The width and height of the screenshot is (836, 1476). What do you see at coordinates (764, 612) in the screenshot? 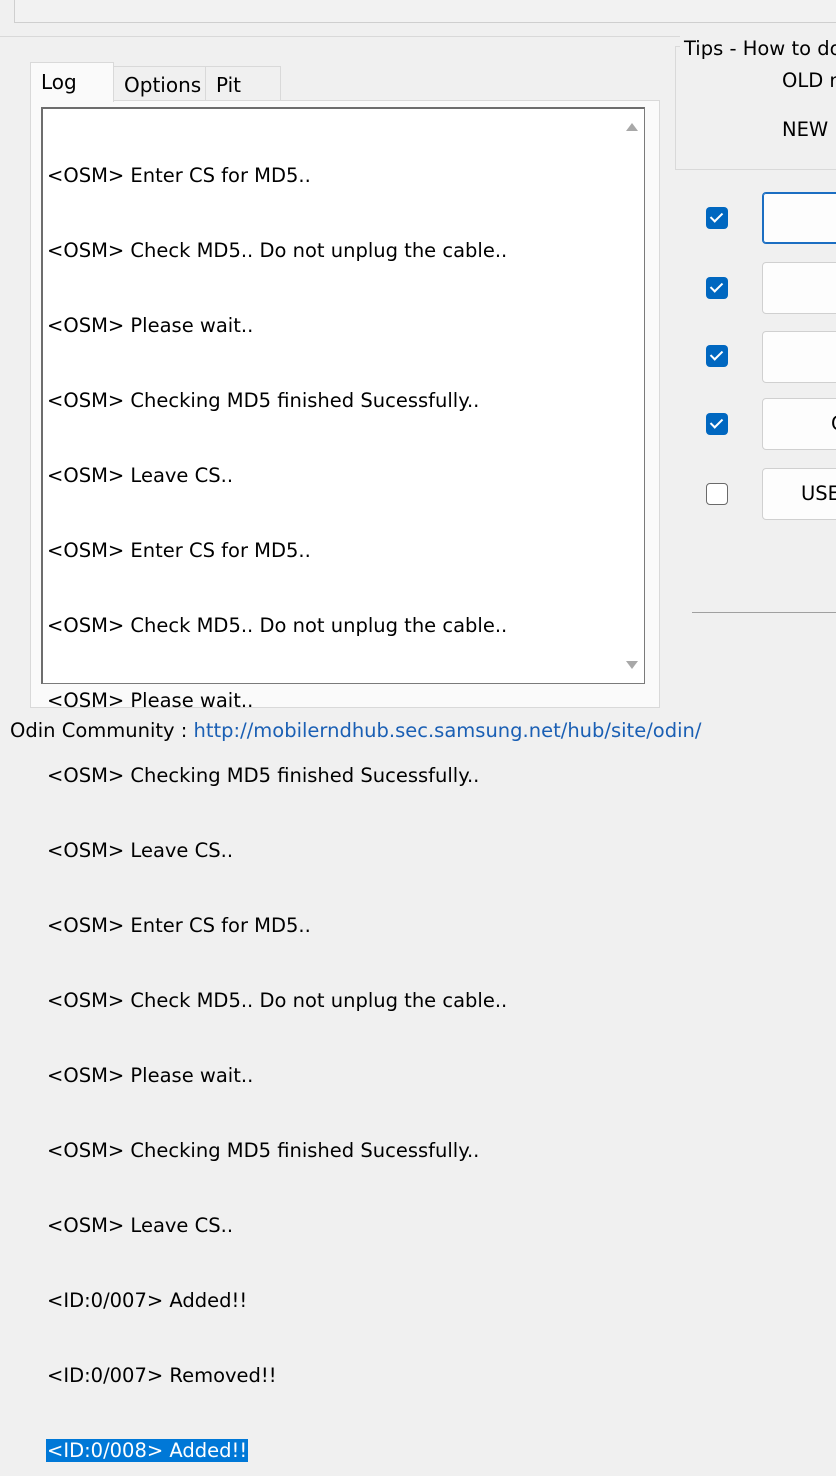
I see `divider` at bounding box center [764, 612].